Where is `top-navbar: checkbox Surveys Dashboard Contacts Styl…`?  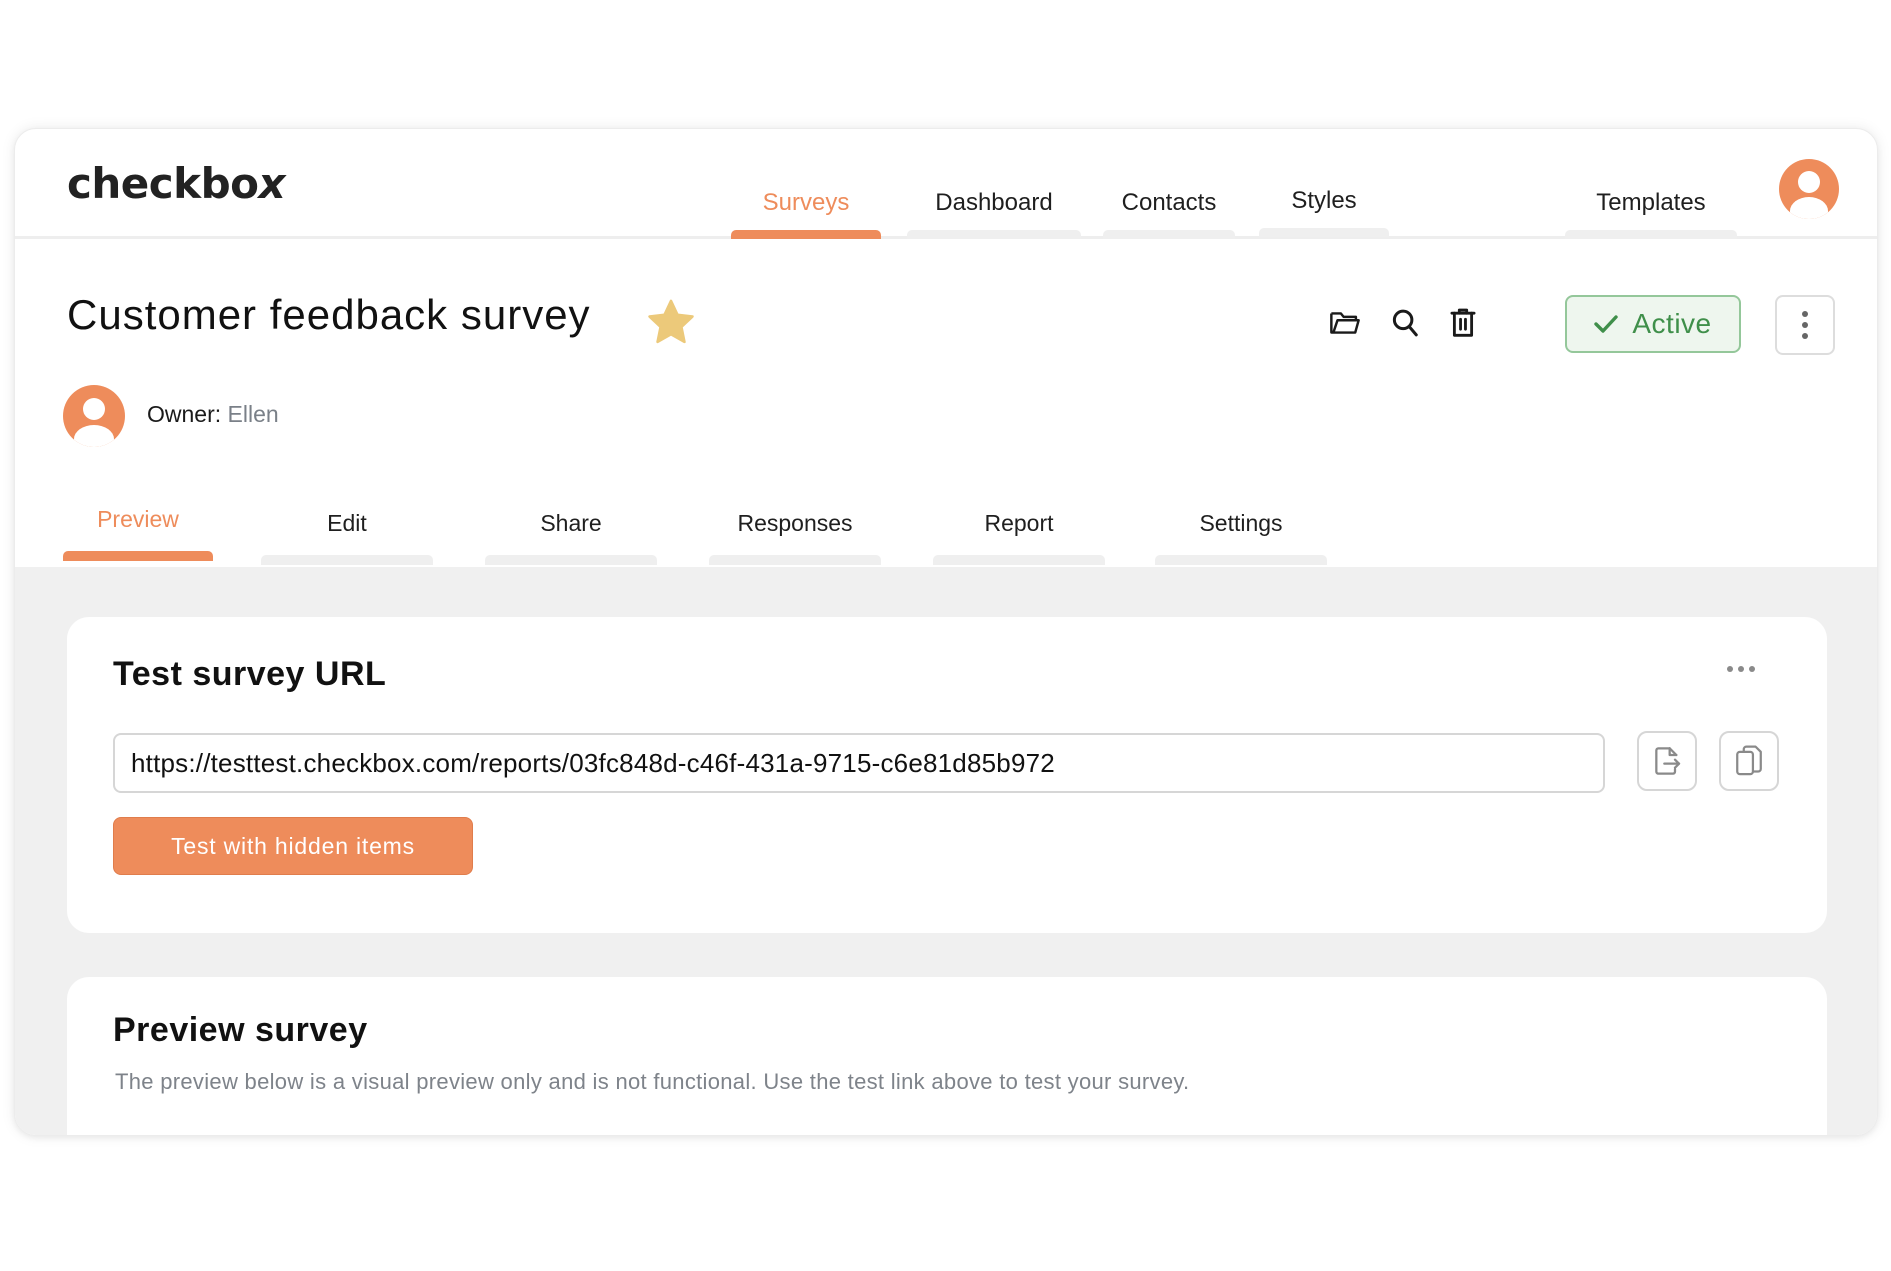
top-navbar: checkbox Surveys Dashboard Contacts Styl… is located at coordinates (946, 184).